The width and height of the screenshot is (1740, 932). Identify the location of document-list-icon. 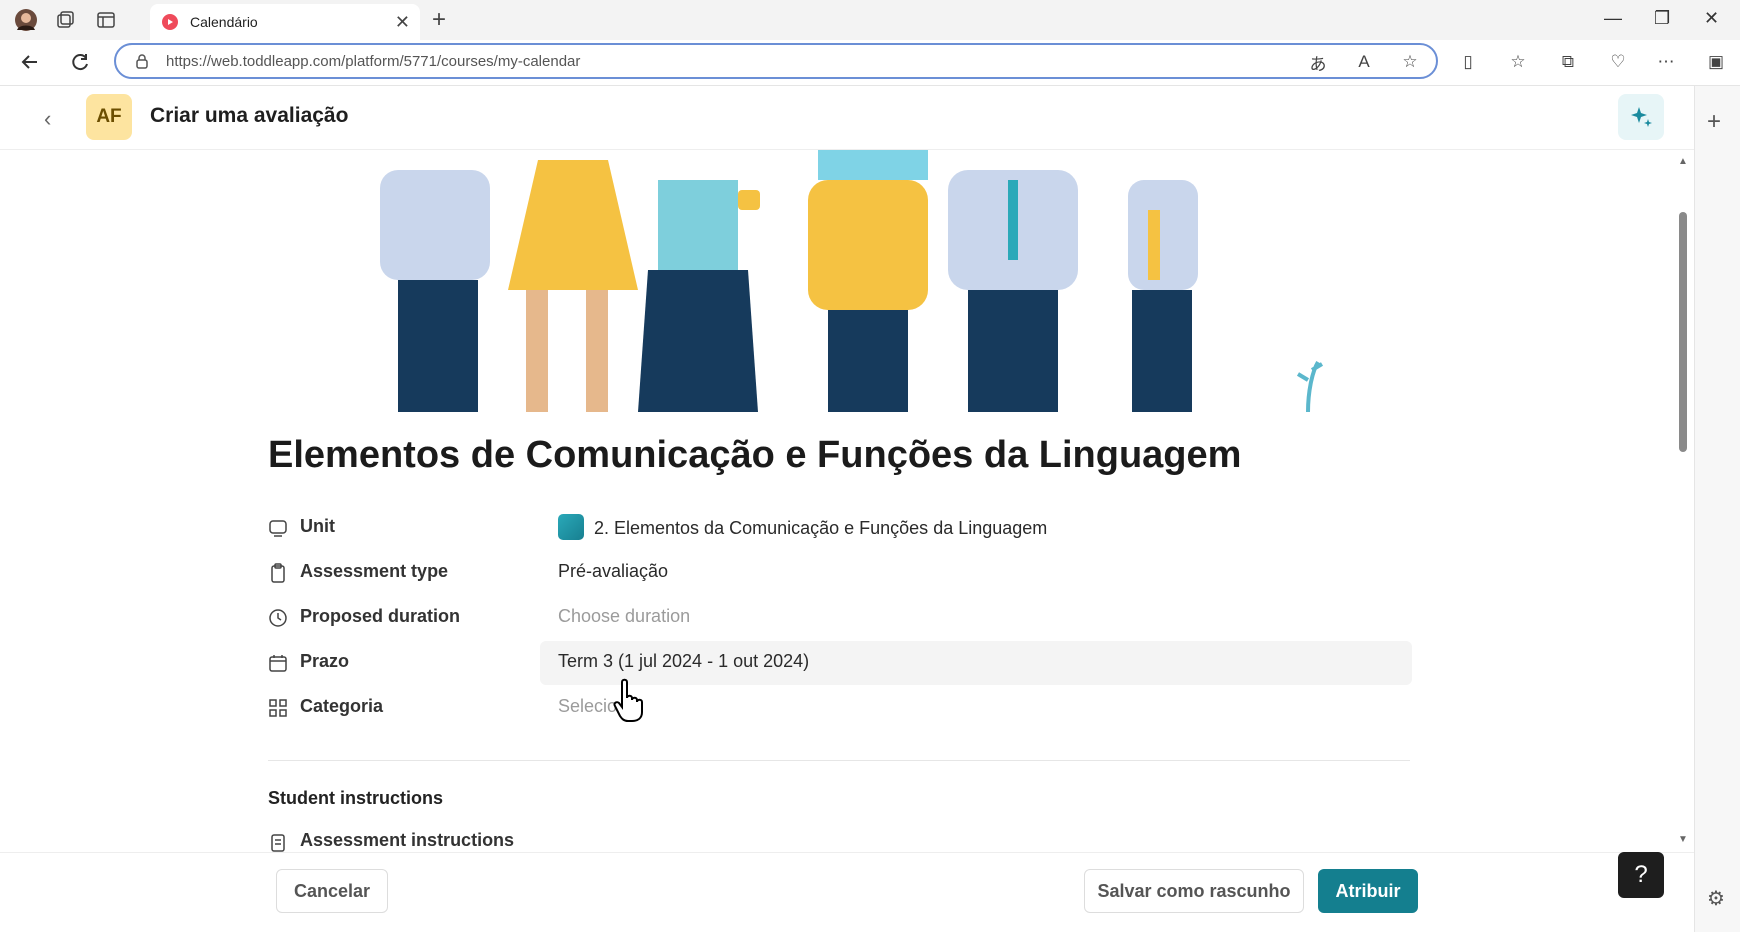
(279, 842).